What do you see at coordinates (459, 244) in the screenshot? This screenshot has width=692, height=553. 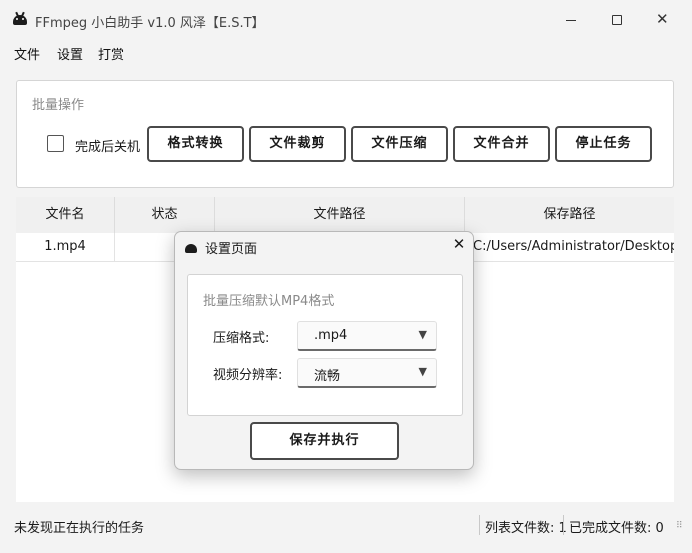 I see `dialog-close-icon: ✕` at bounding box center [459, 244].